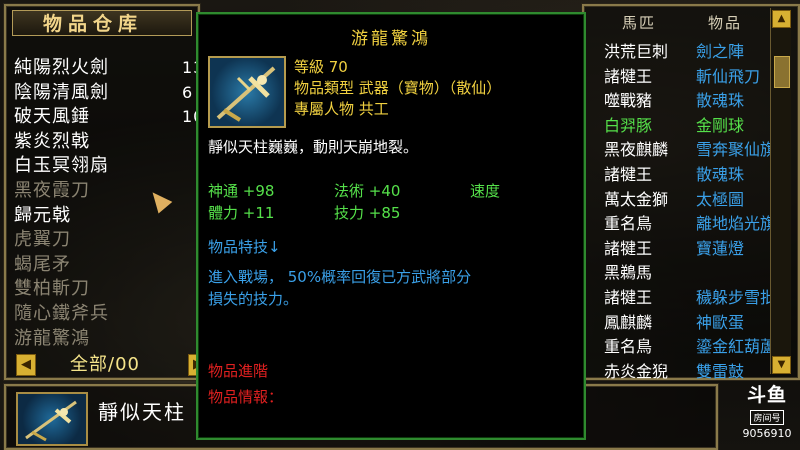  What do you see at coordinates (52, 190) in the screenshot?
I see `item-name: 黑夜霞刀` at bounding box center [52, 190].